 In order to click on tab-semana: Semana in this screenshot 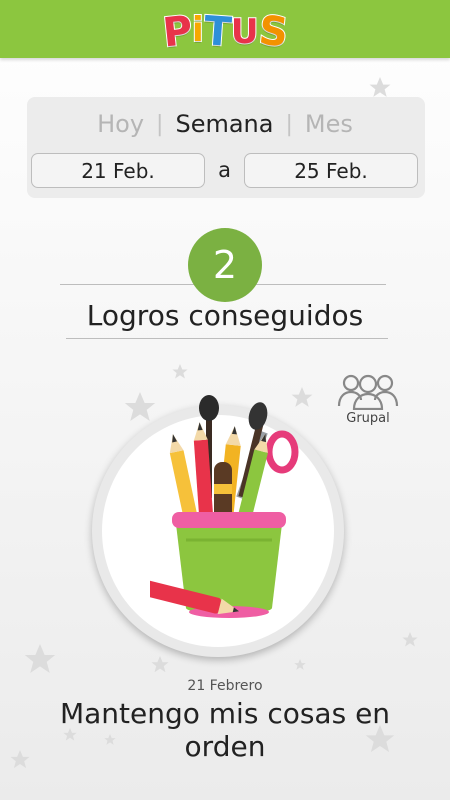, I will do `click(224, 124)`.